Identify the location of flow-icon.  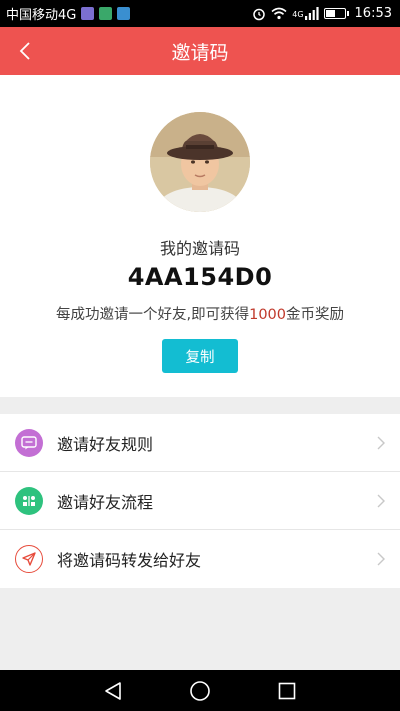
(29, 500).